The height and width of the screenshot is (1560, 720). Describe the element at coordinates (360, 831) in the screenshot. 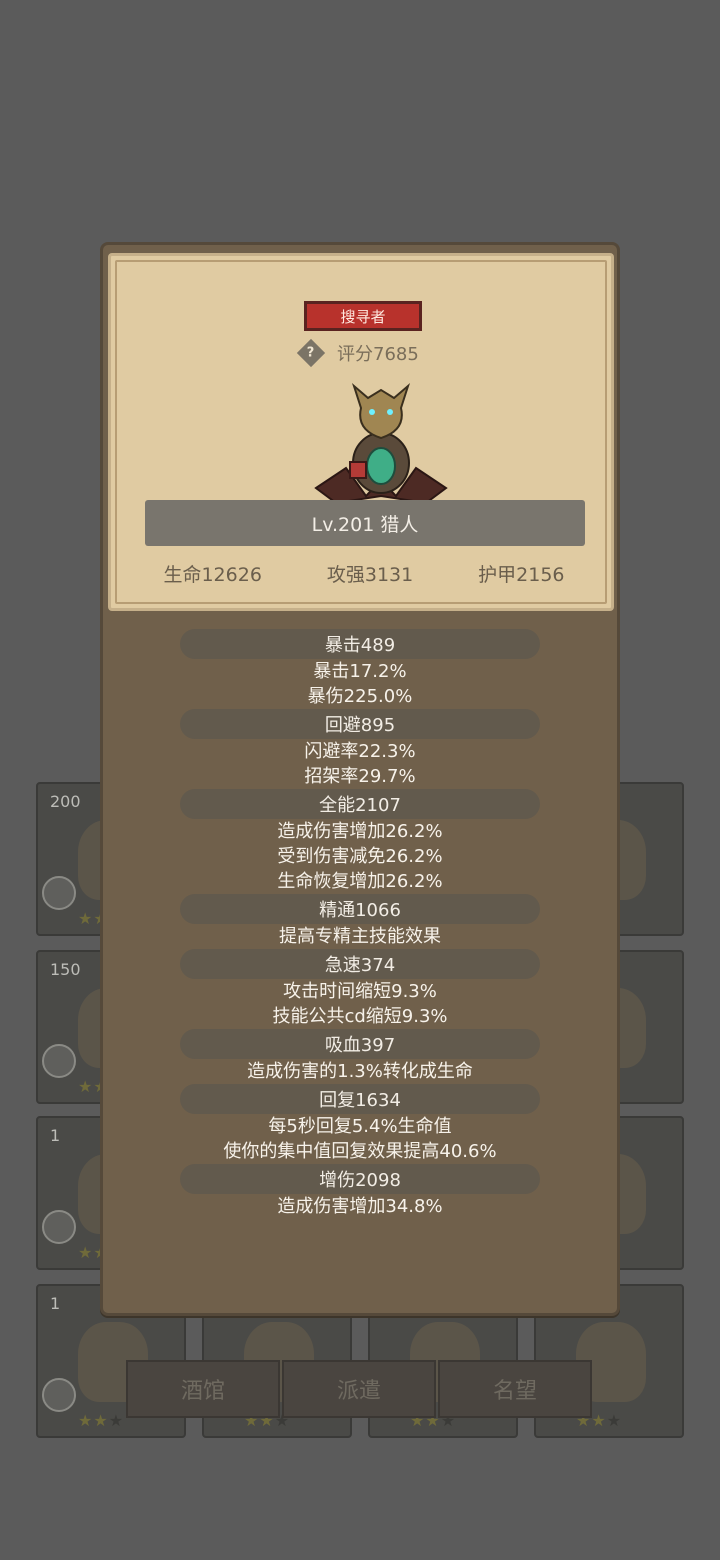

I see `attribute-detail-line: 造成伤害增加26.2%` at that location.